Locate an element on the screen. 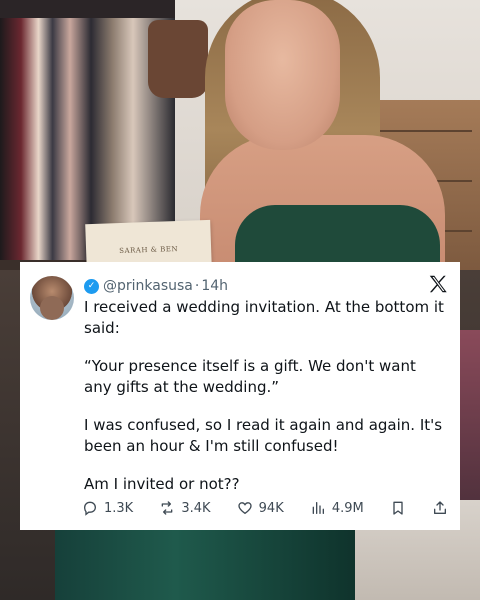  tweet-paragraph: Am I invited or not?? is located at coordinates (162, 484).